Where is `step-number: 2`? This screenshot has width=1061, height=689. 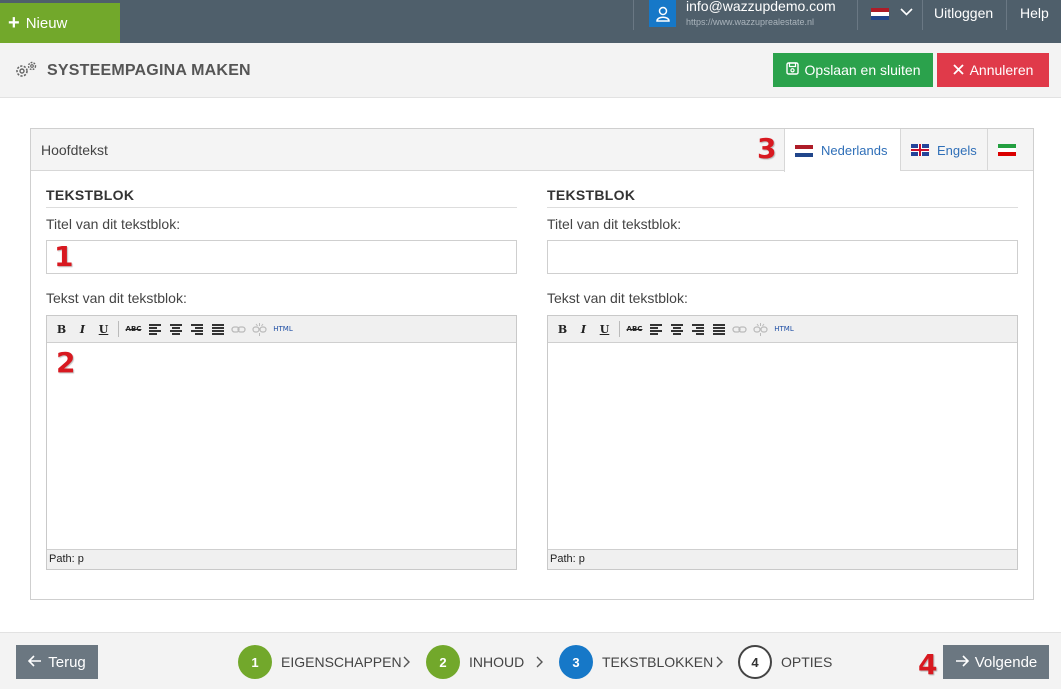
step-number: 2 is located at coordinates (443, 662).